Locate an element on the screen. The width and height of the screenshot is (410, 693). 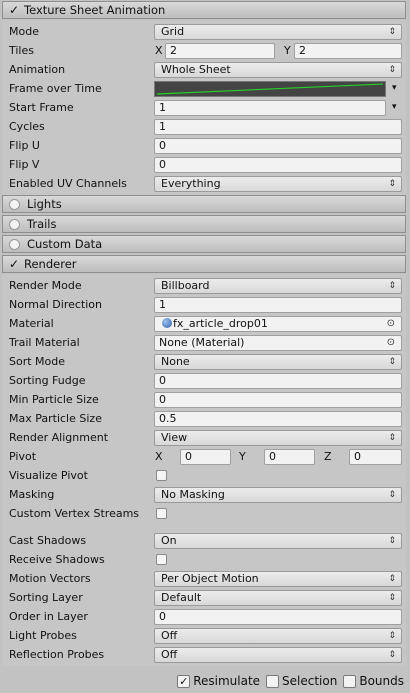
row-receive-shadows: Receive Shadows is located at coordinates (204, 560).